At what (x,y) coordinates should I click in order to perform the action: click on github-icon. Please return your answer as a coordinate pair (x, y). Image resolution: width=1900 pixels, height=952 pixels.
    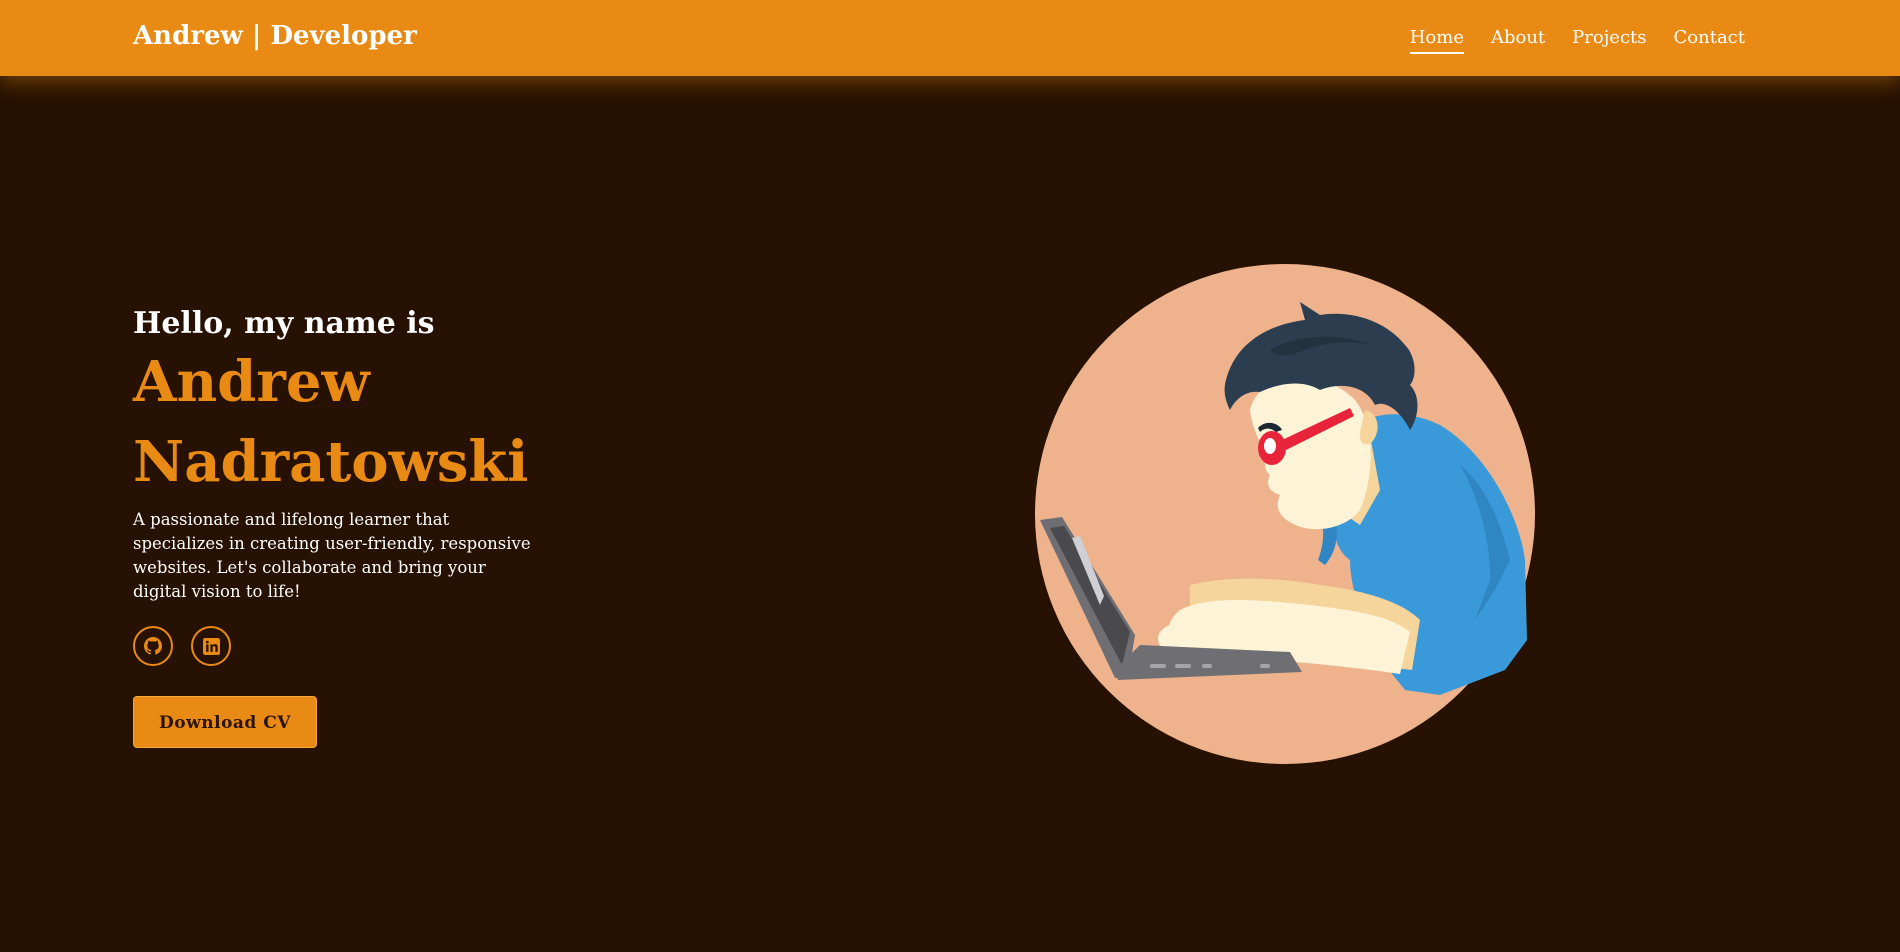
    Looking at the image, I should click on (153, 646).